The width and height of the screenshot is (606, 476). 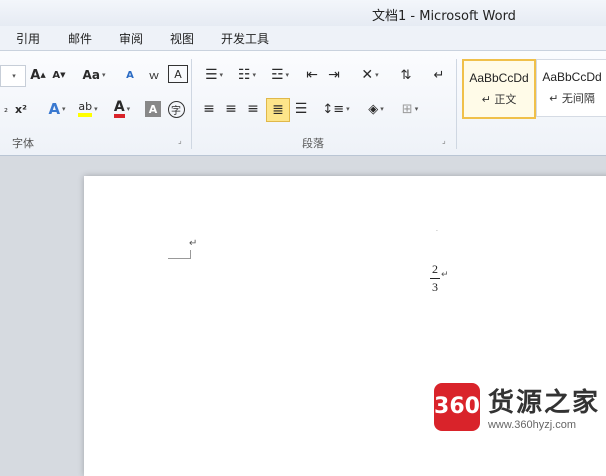 I want to click on align-center-icon: ≡, so click(x=231, y=109).